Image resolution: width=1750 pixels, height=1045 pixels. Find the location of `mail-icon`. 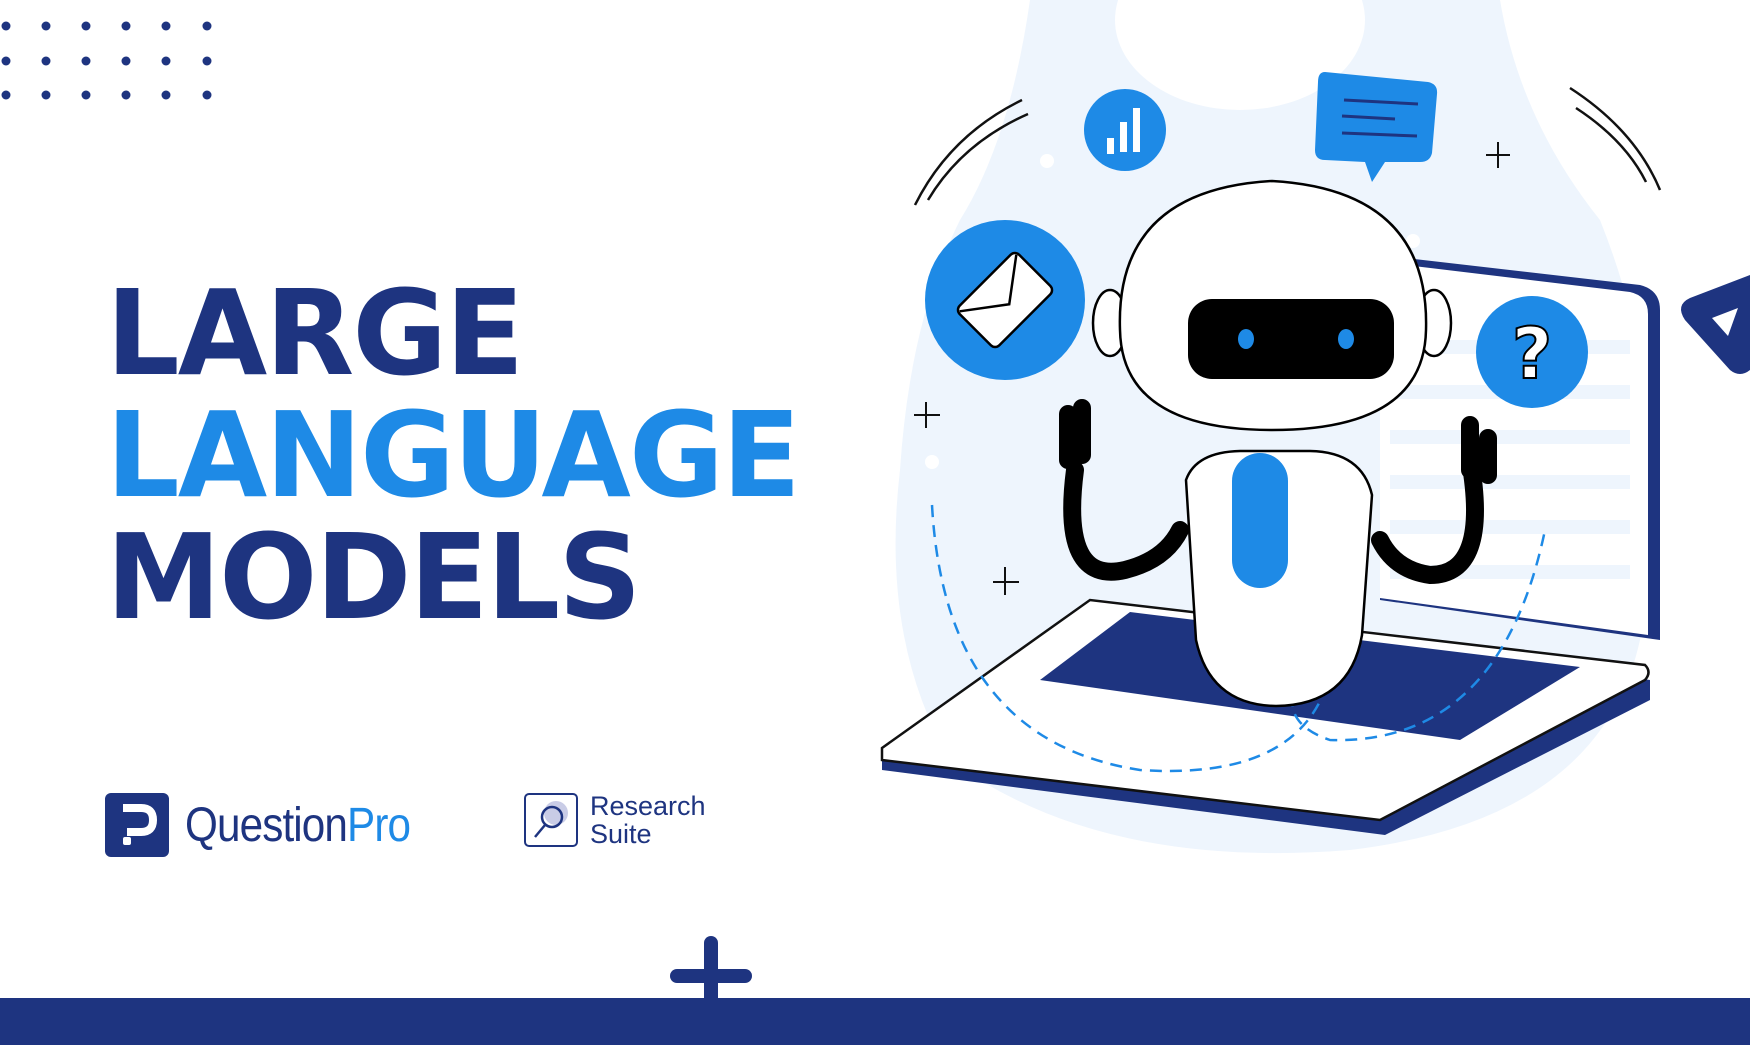

mail-icon is located at coordinates (1005, 300).